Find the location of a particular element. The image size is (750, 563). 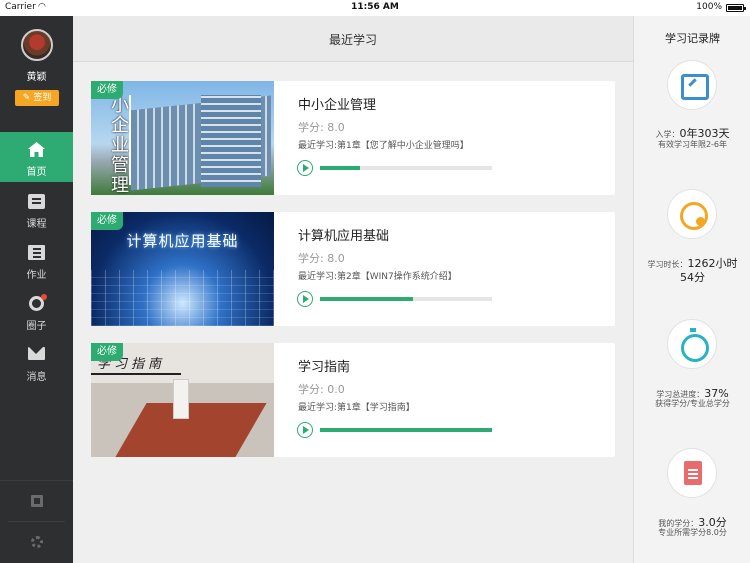

duration-stat-2: 54分 is located at coordinates (692, 275).